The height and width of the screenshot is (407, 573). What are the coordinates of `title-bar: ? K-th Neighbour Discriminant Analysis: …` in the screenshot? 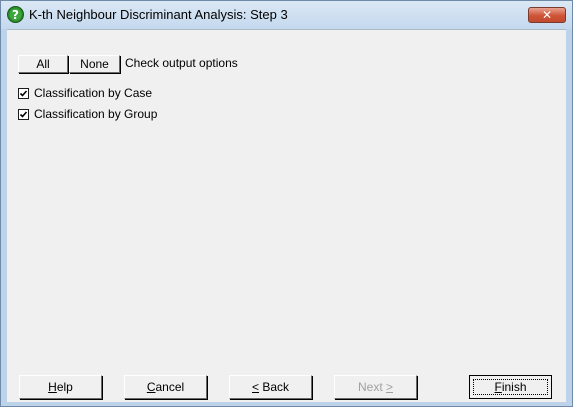 It's located at (286, 15).